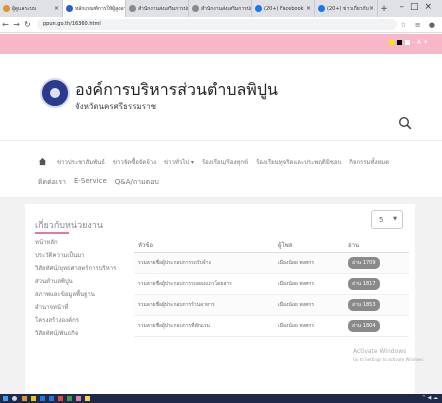  What do you see at coordinates (90, 182) in the screenshot?
I see `menu-item-e-service: E-Service` at bounding box center [90, 182].